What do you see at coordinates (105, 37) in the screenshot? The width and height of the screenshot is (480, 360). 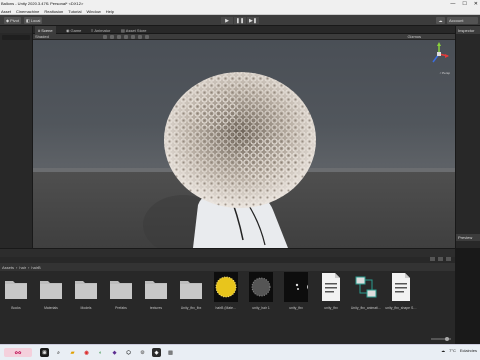 I see `2d-toggle-icon` at bounding box center [105, 37].